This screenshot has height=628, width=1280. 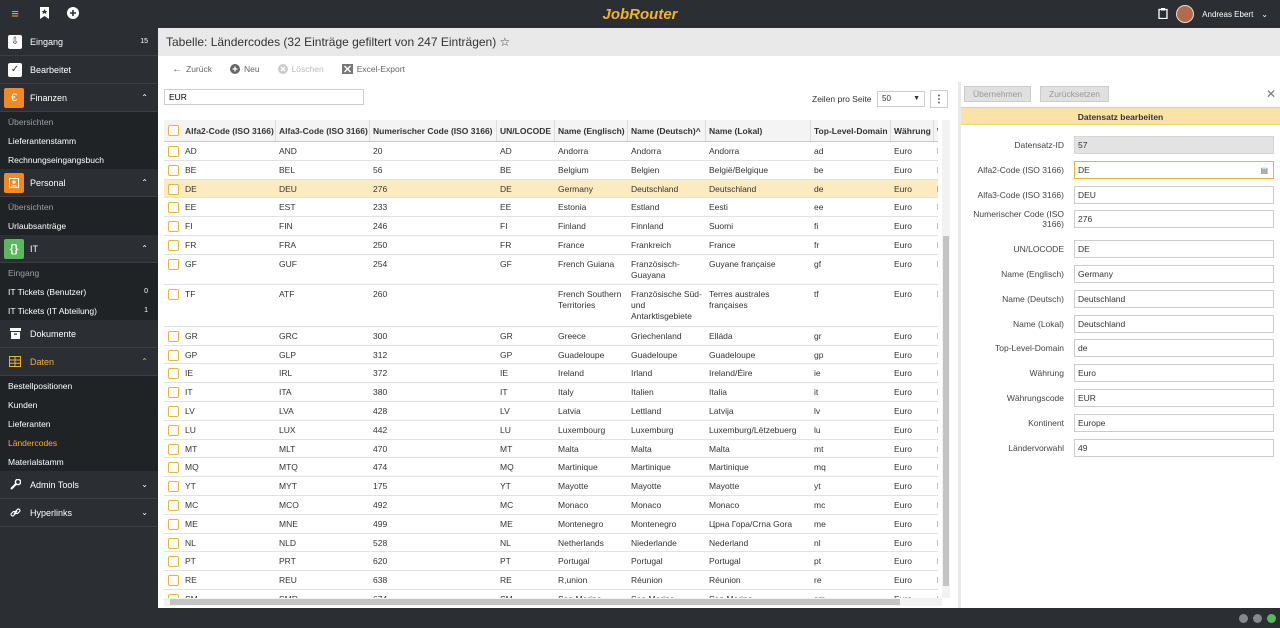 I want to click on field-input: Euro, so click(x=1174, y=373).